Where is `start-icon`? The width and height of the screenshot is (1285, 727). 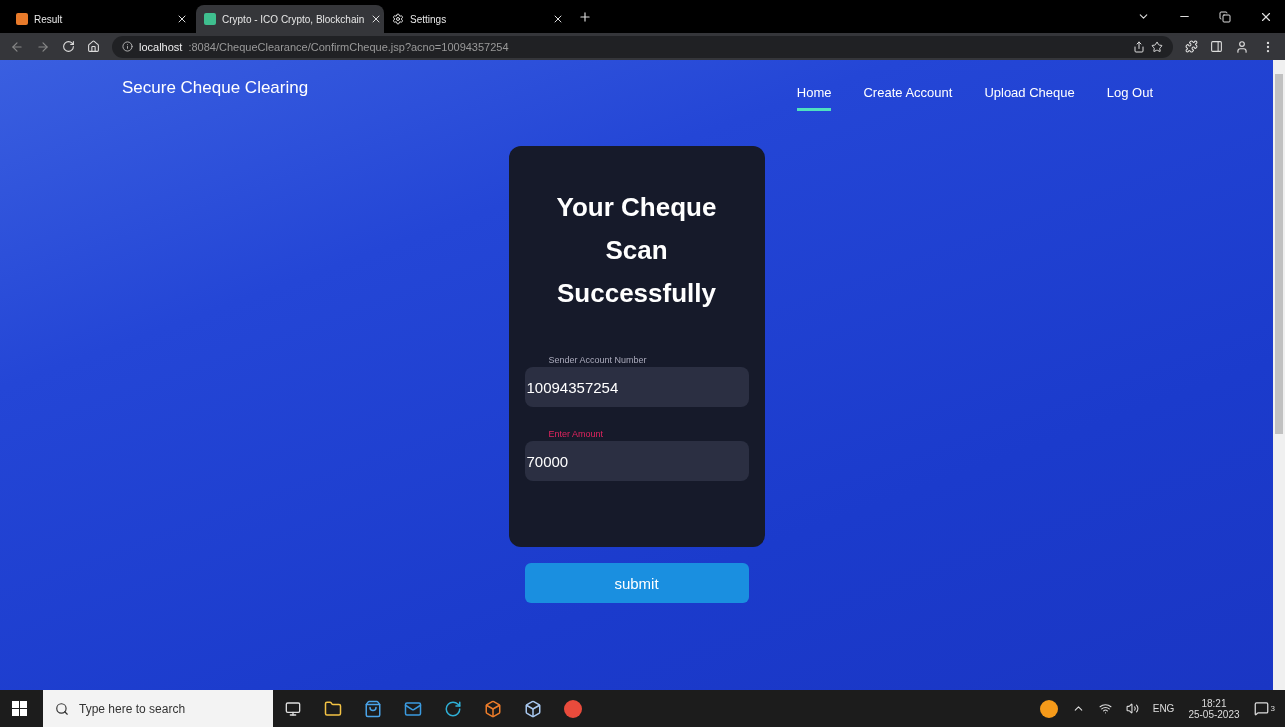
start-icon is located at coordinates (19, 708).